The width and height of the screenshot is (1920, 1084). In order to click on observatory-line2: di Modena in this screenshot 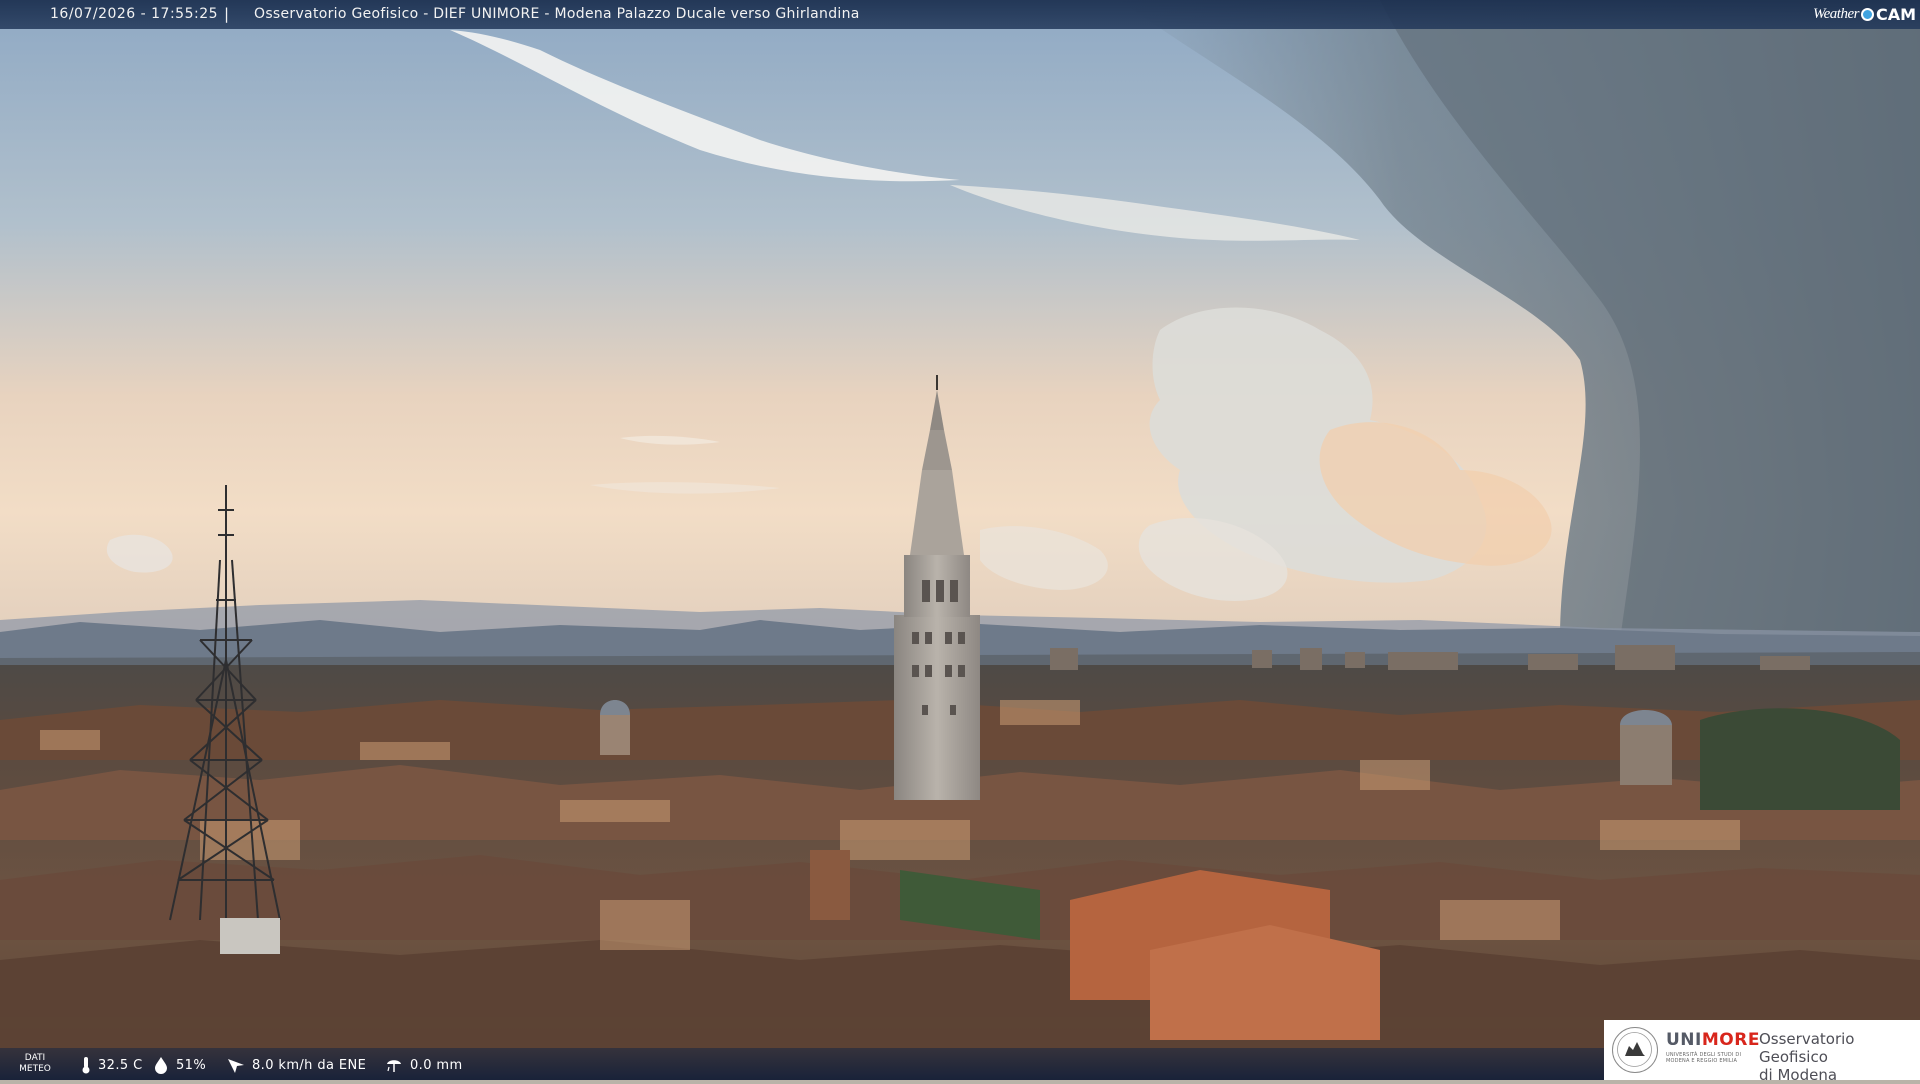, I will do `click(1798, 1075)`.